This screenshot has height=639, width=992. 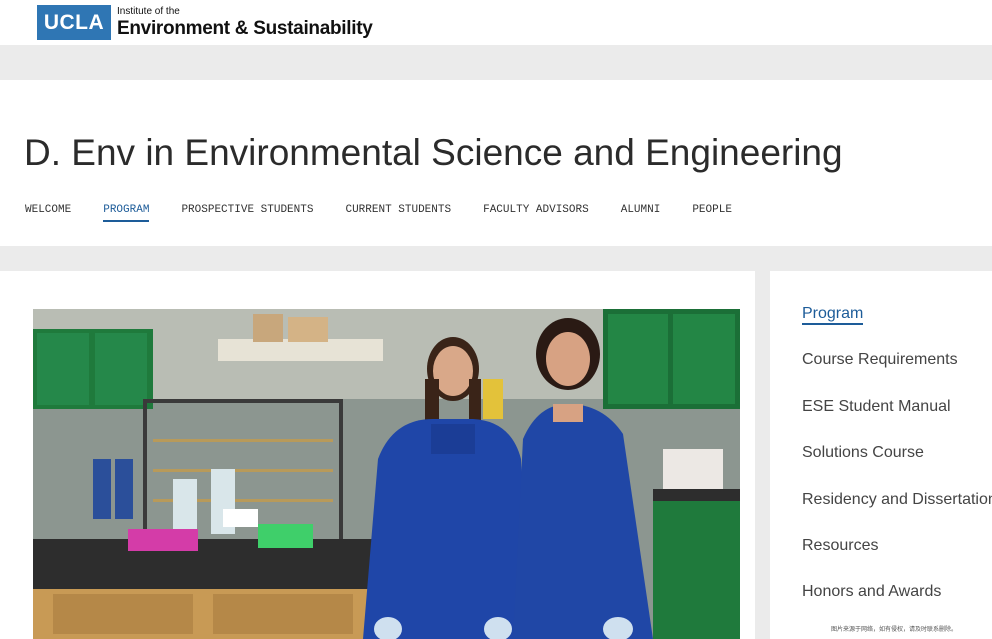 What do you see at coordinates (148, 11) in the screenshot?
I see `logo-subtitle: Institute of the` at bounding box center [148, 11].